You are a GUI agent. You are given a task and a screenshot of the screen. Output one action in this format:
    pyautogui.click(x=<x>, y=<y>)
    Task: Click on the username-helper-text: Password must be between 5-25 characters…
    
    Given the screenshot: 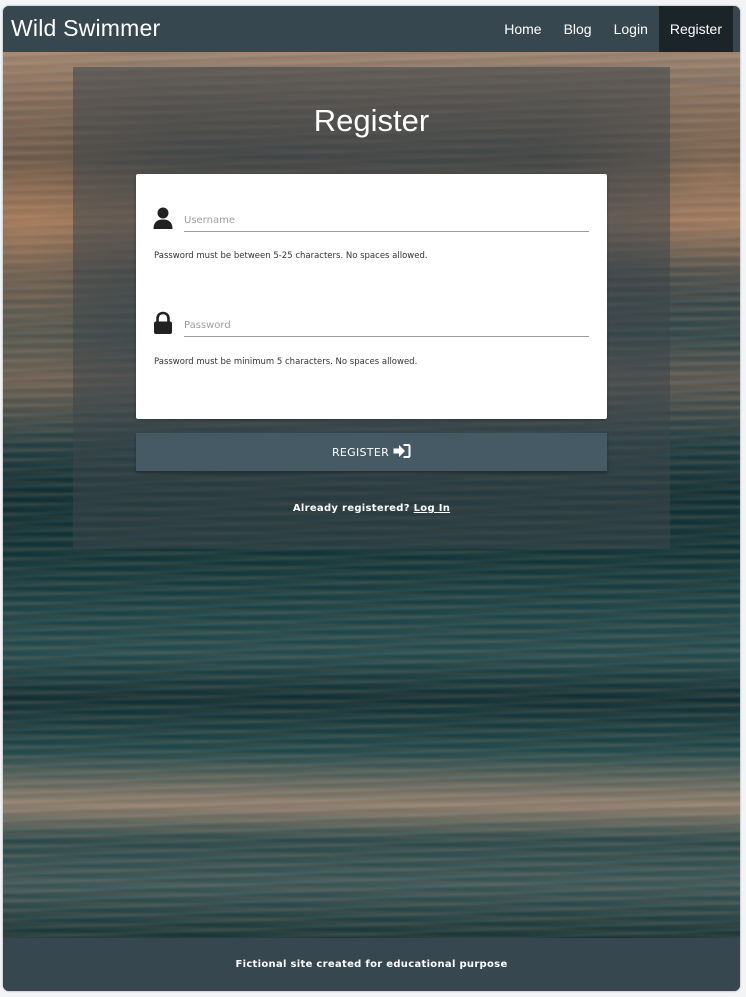 What is the action you would take?
    pyautogui.click(x=291, y=256)
    